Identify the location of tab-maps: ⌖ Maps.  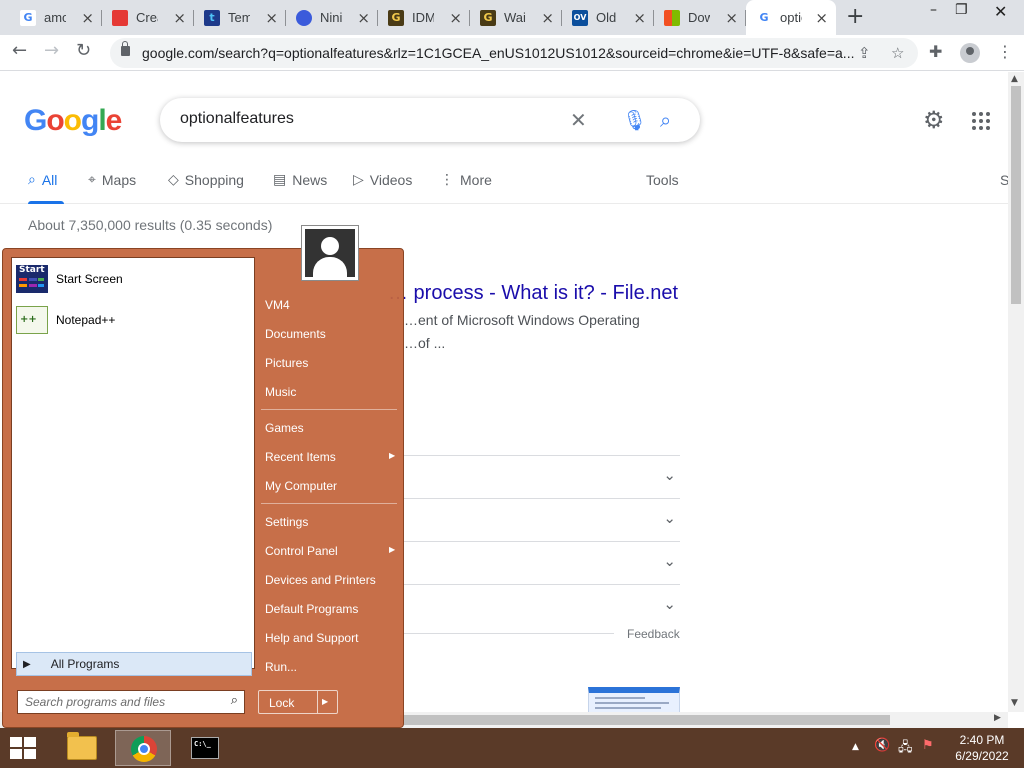
(112, 180).